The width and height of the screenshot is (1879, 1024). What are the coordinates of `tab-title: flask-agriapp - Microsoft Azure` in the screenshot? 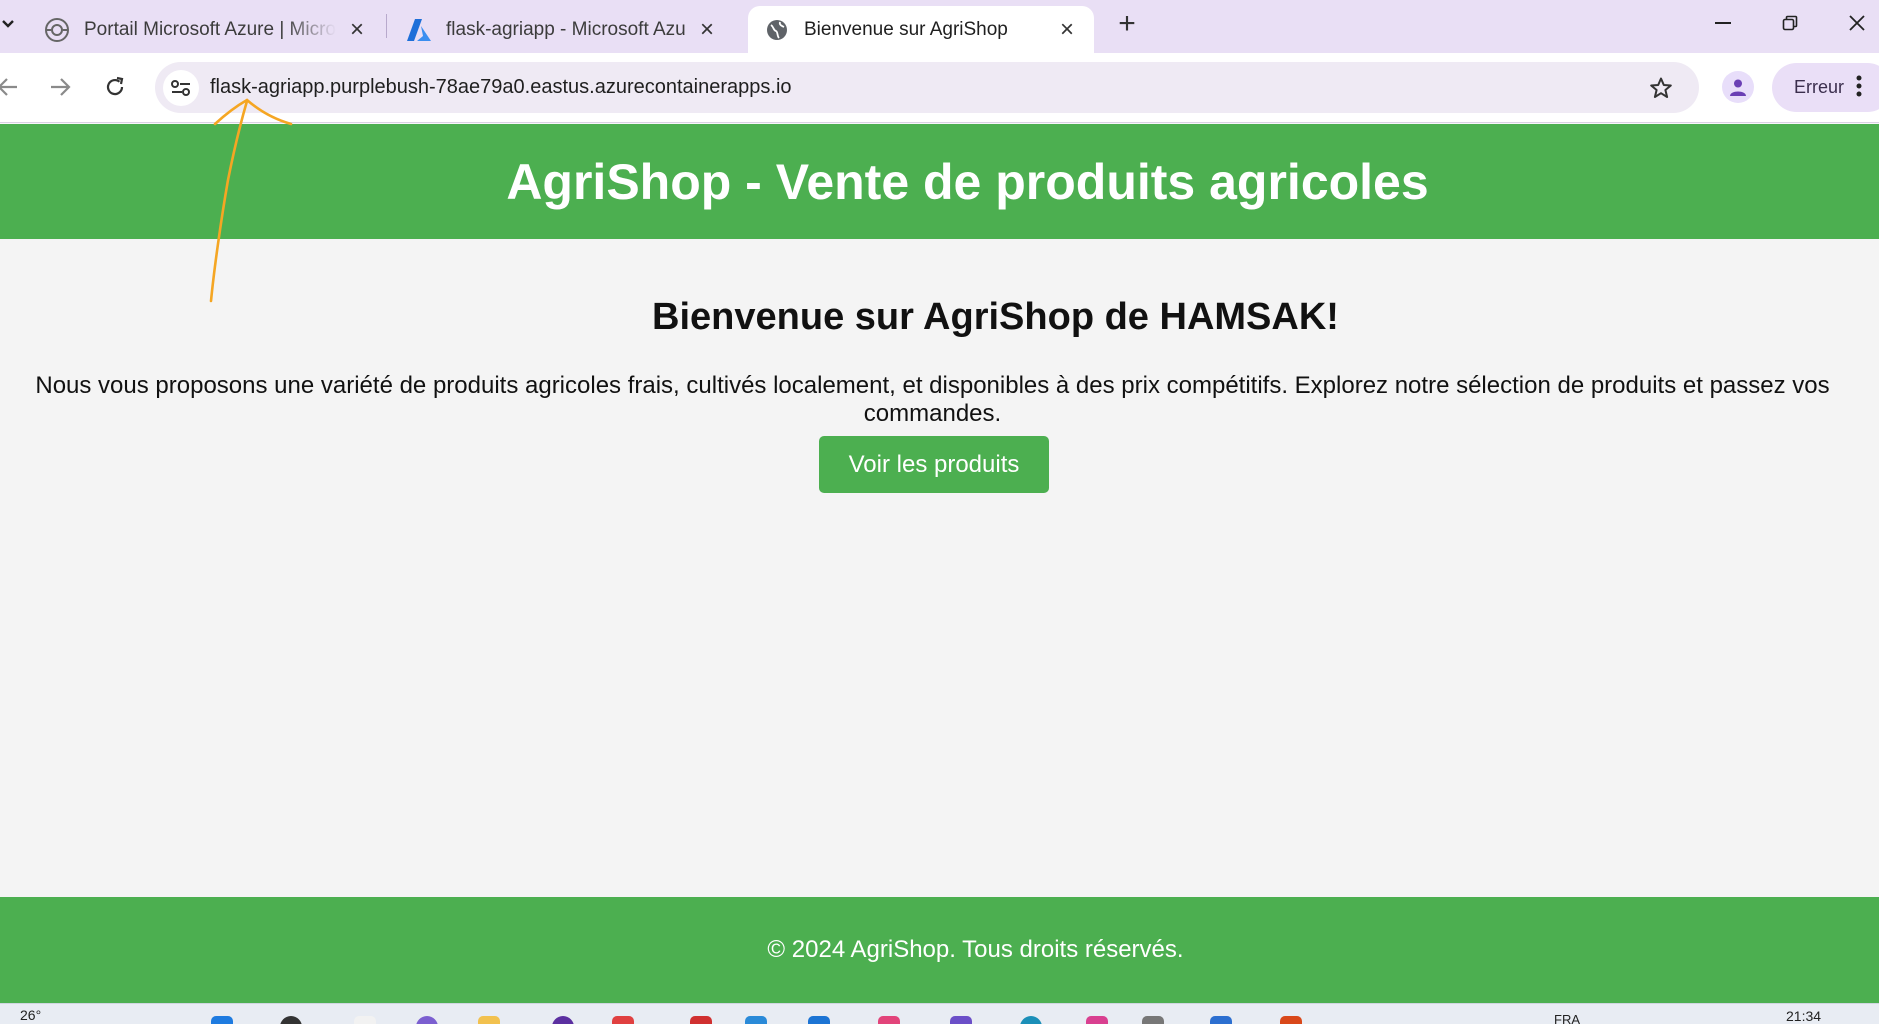 It's located at (566, 29).